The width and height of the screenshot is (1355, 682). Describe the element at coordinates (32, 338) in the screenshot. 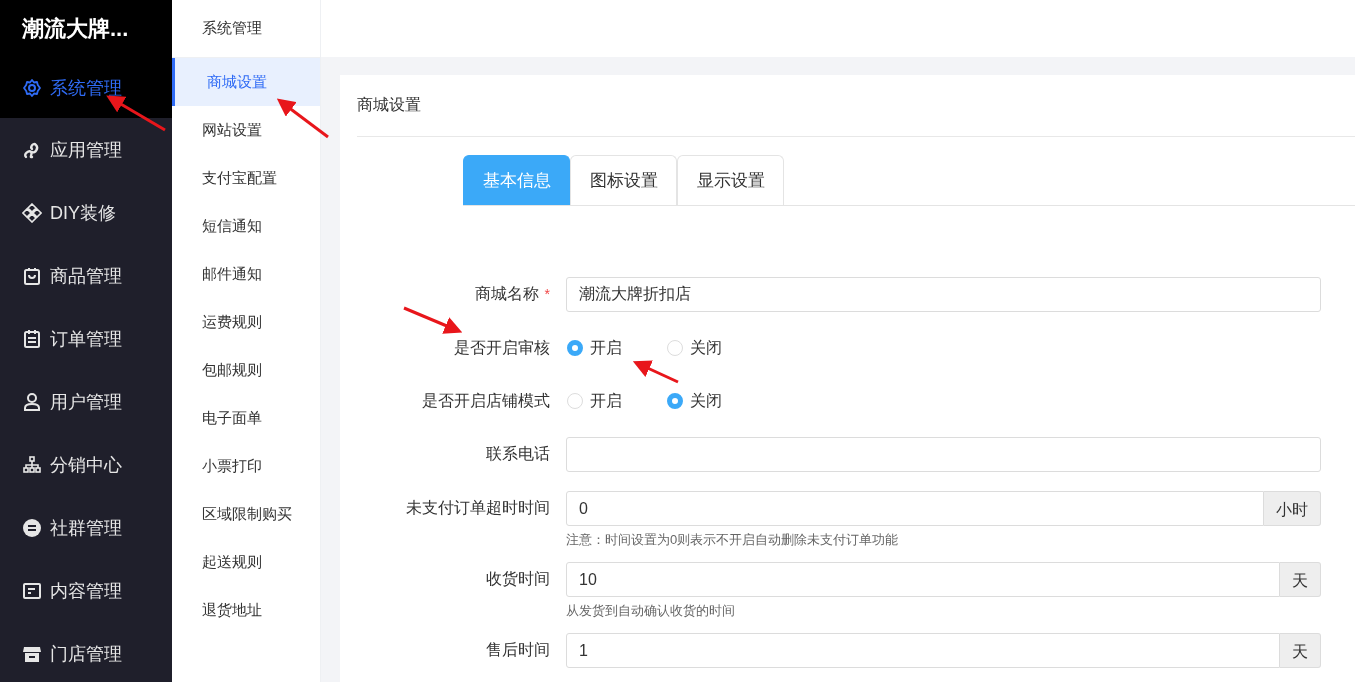

I see `calendar-icon` at that location.